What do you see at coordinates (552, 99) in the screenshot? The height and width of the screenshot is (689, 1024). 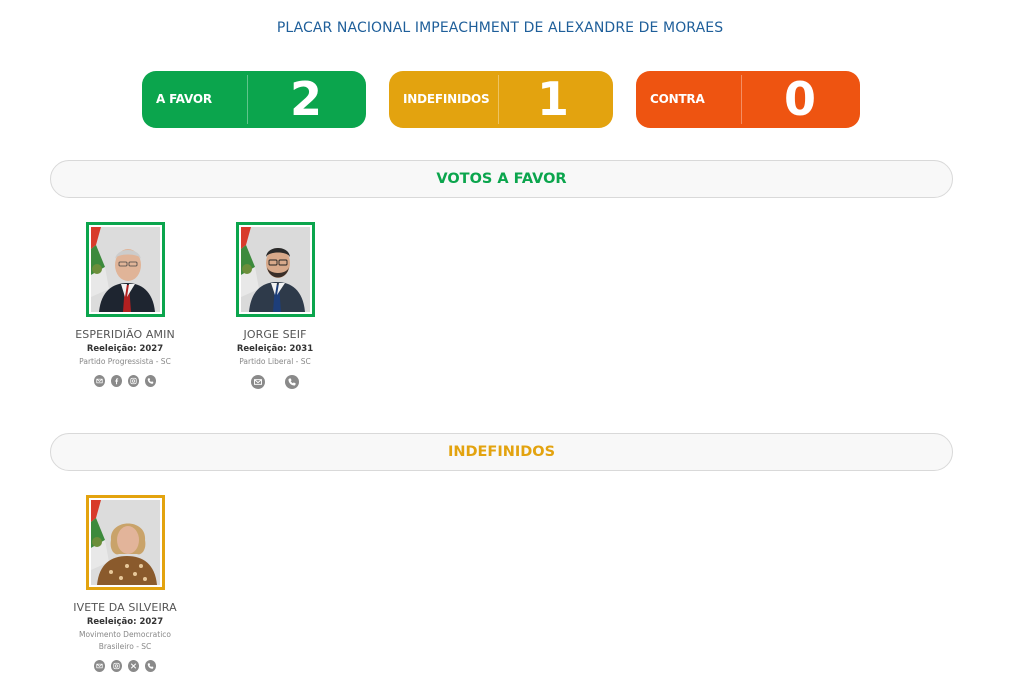 I see `score-indefinidos-count: 1` at bounding box center [552, 99].